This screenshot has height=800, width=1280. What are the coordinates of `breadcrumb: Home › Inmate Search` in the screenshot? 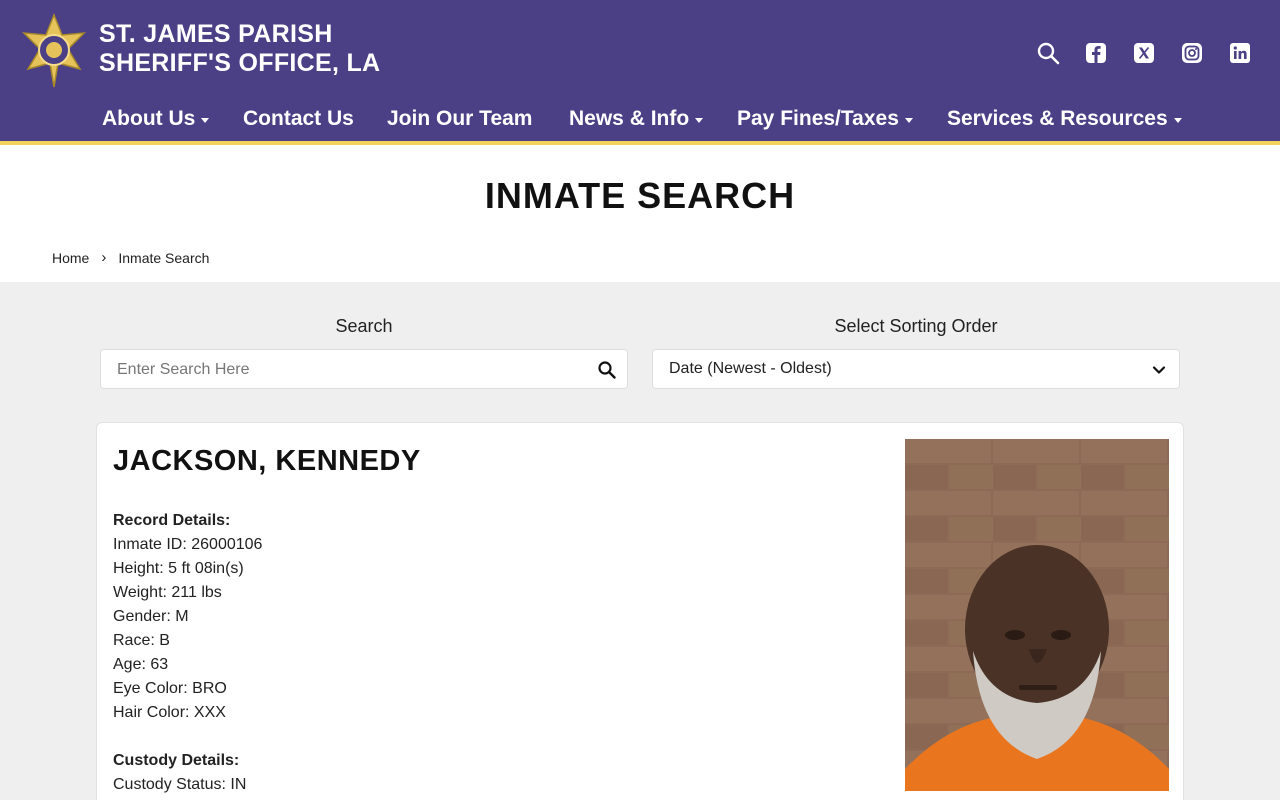 It's located at (130, 257).